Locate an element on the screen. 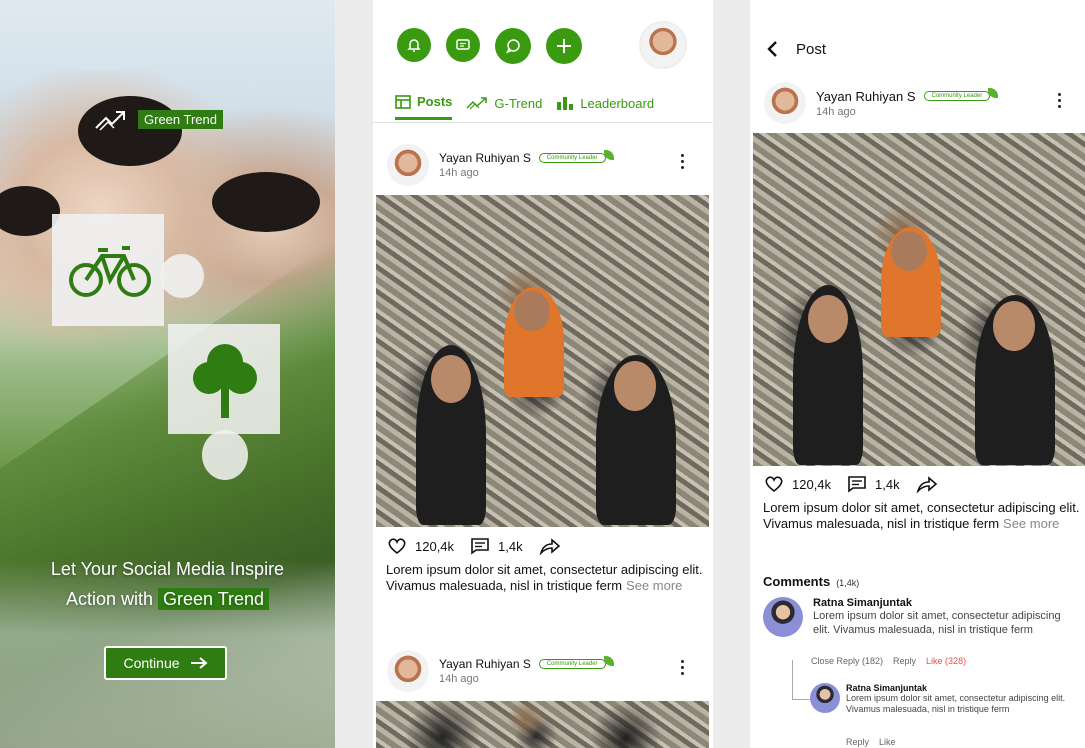 This screenshot has height=748, width=1085. like-link: Like is located at coordinates (887, 742).